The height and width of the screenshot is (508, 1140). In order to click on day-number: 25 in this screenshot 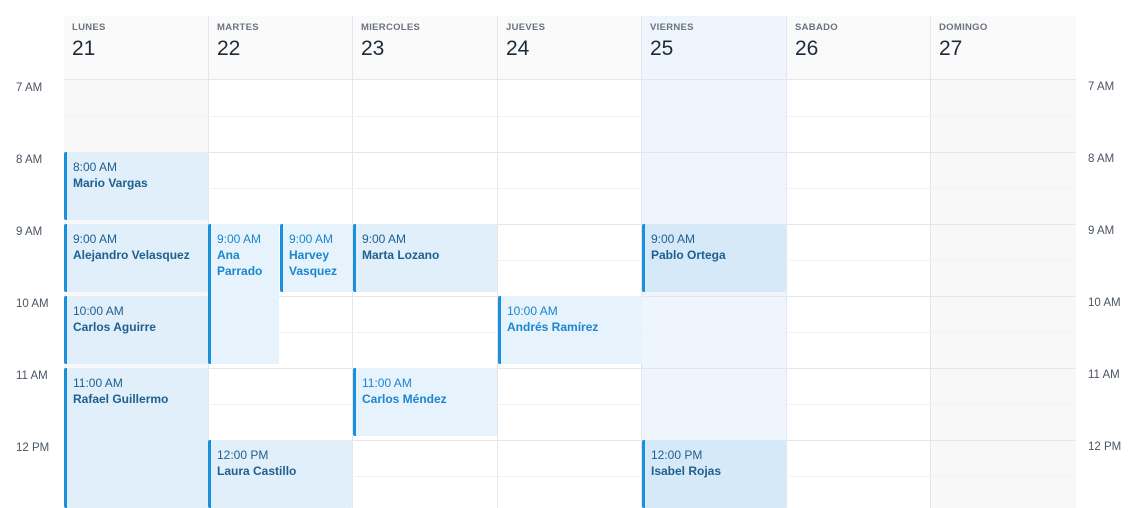, I will do `click(662, 48)`.